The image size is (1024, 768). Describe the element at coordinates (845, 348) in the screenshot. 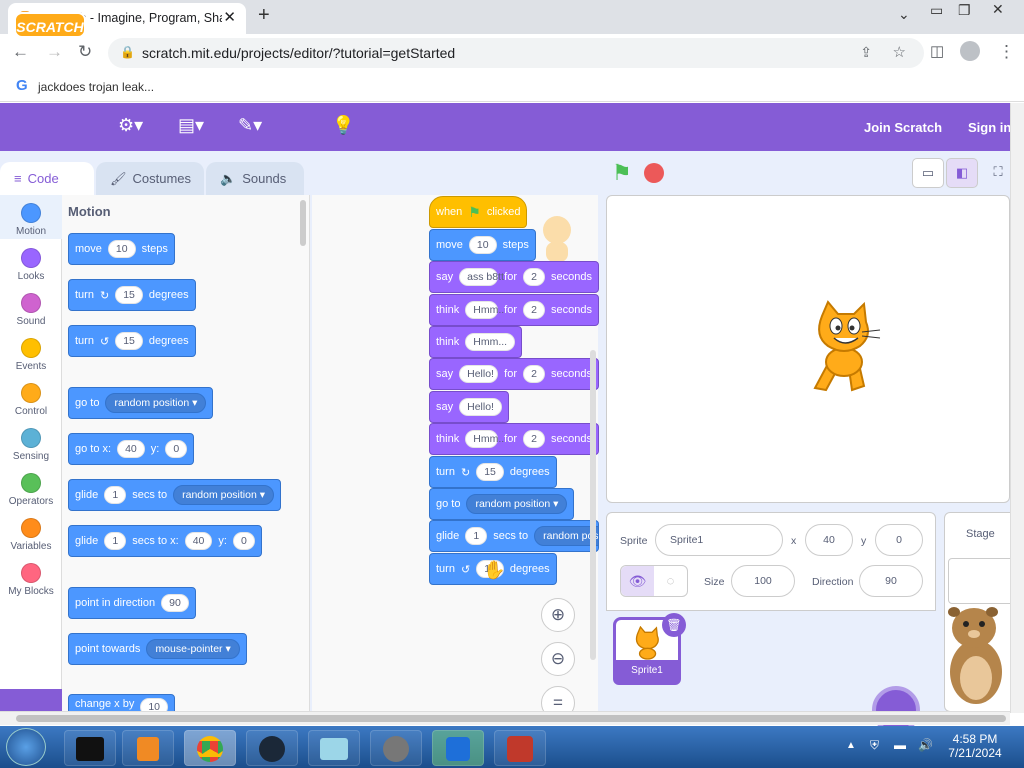

I see `scratch-cat-sprite` at that location.